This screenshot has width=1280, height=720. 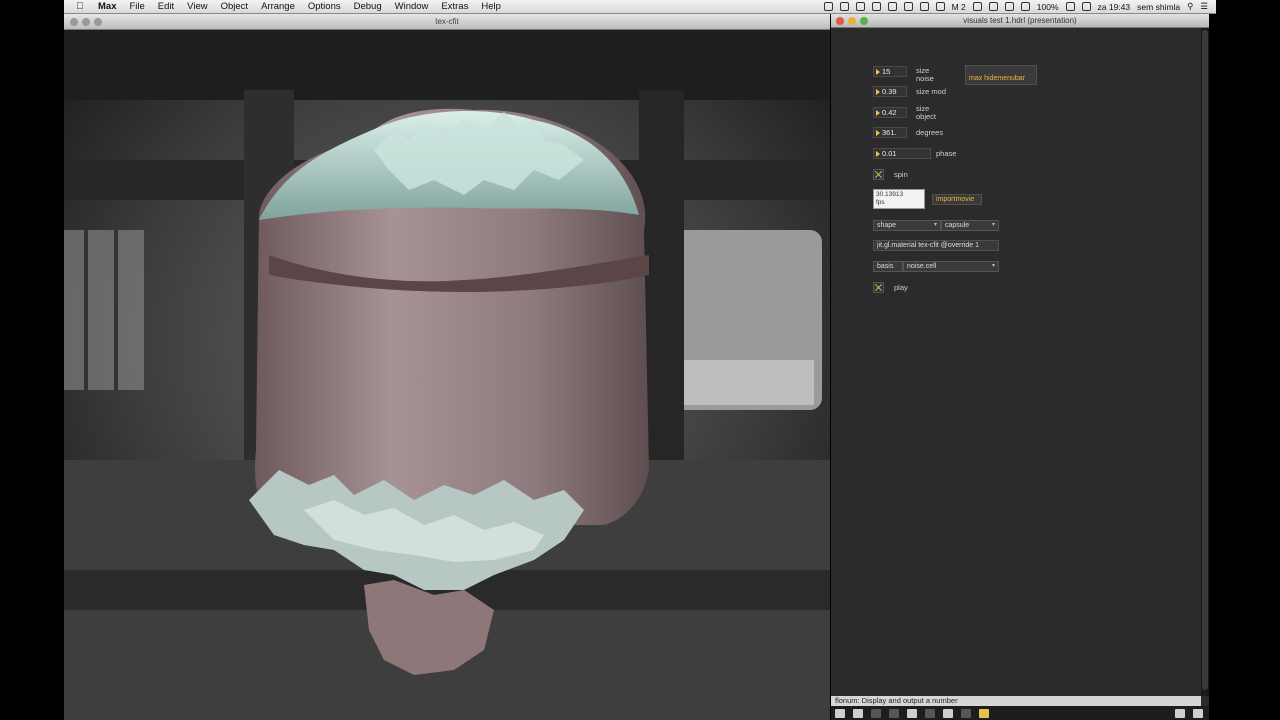 What do you see at coordinates (491, 6) in the screenshot?
I see `menu-help: Help` at bounding box center [491, 6].